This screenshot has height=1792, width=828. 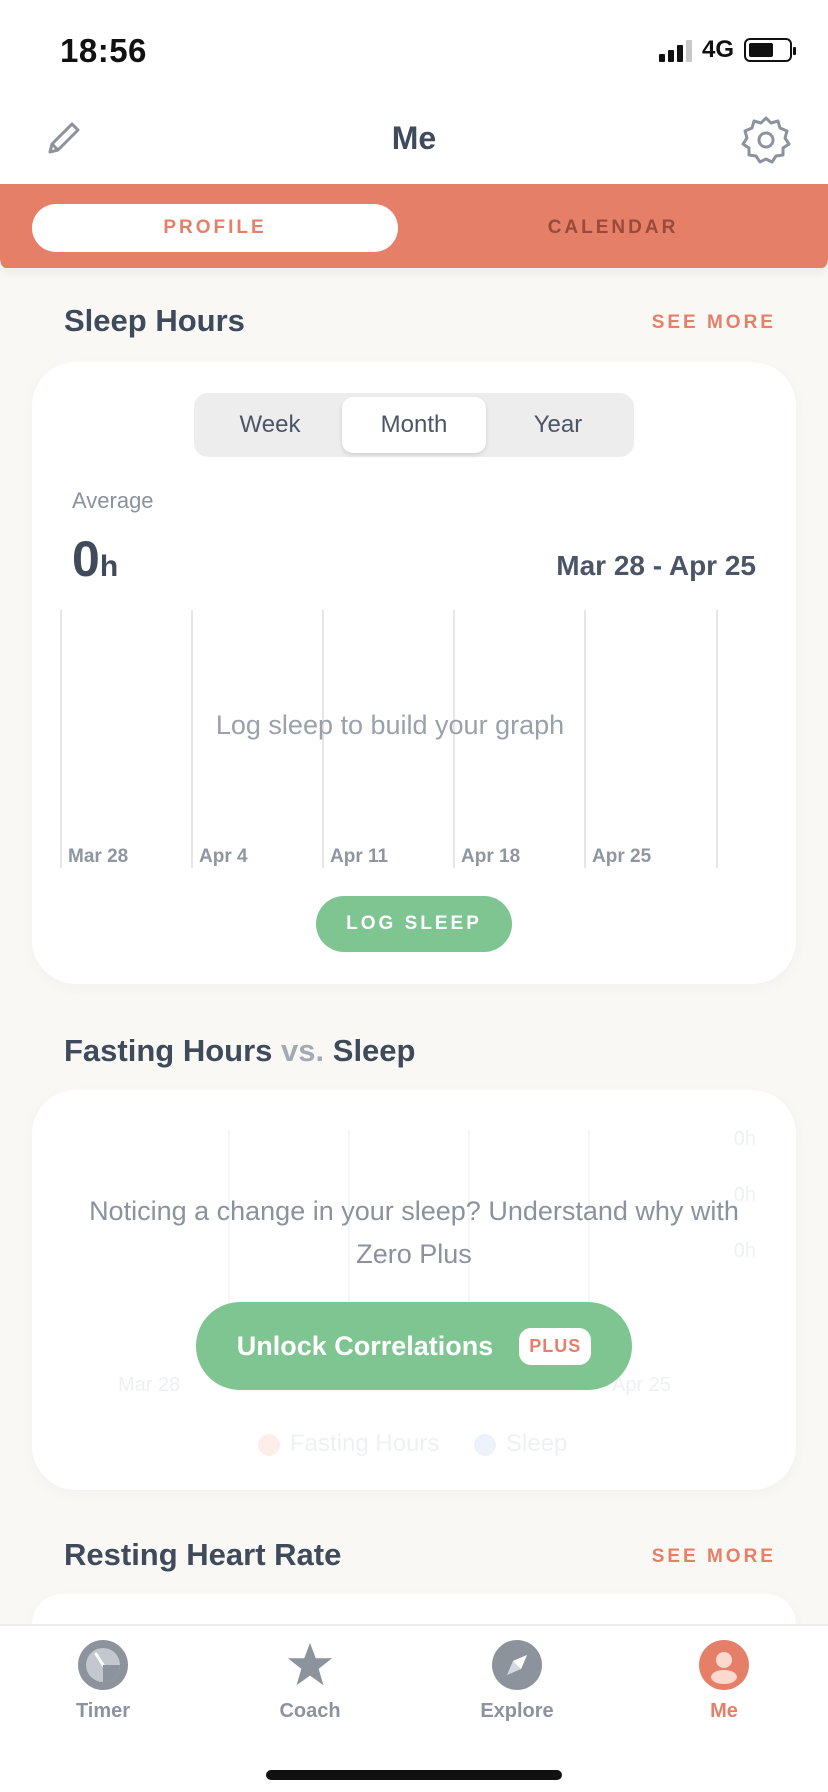 I want to click on home-indicator, so click(x=414, y=1775).